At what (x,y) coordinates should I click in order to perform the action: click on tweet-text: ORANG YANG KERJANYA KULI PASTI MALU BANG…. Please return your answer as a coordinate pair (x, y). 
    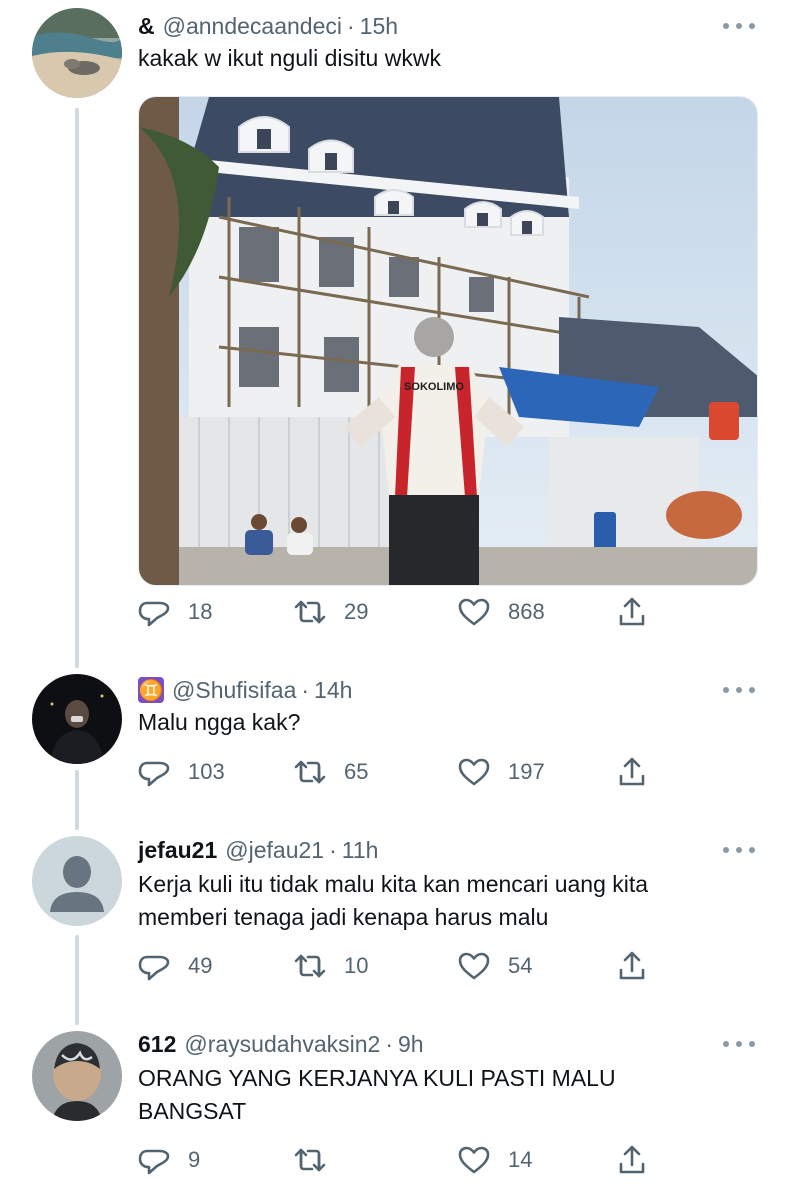
    Looking at the image, I should click on (438, 1095).